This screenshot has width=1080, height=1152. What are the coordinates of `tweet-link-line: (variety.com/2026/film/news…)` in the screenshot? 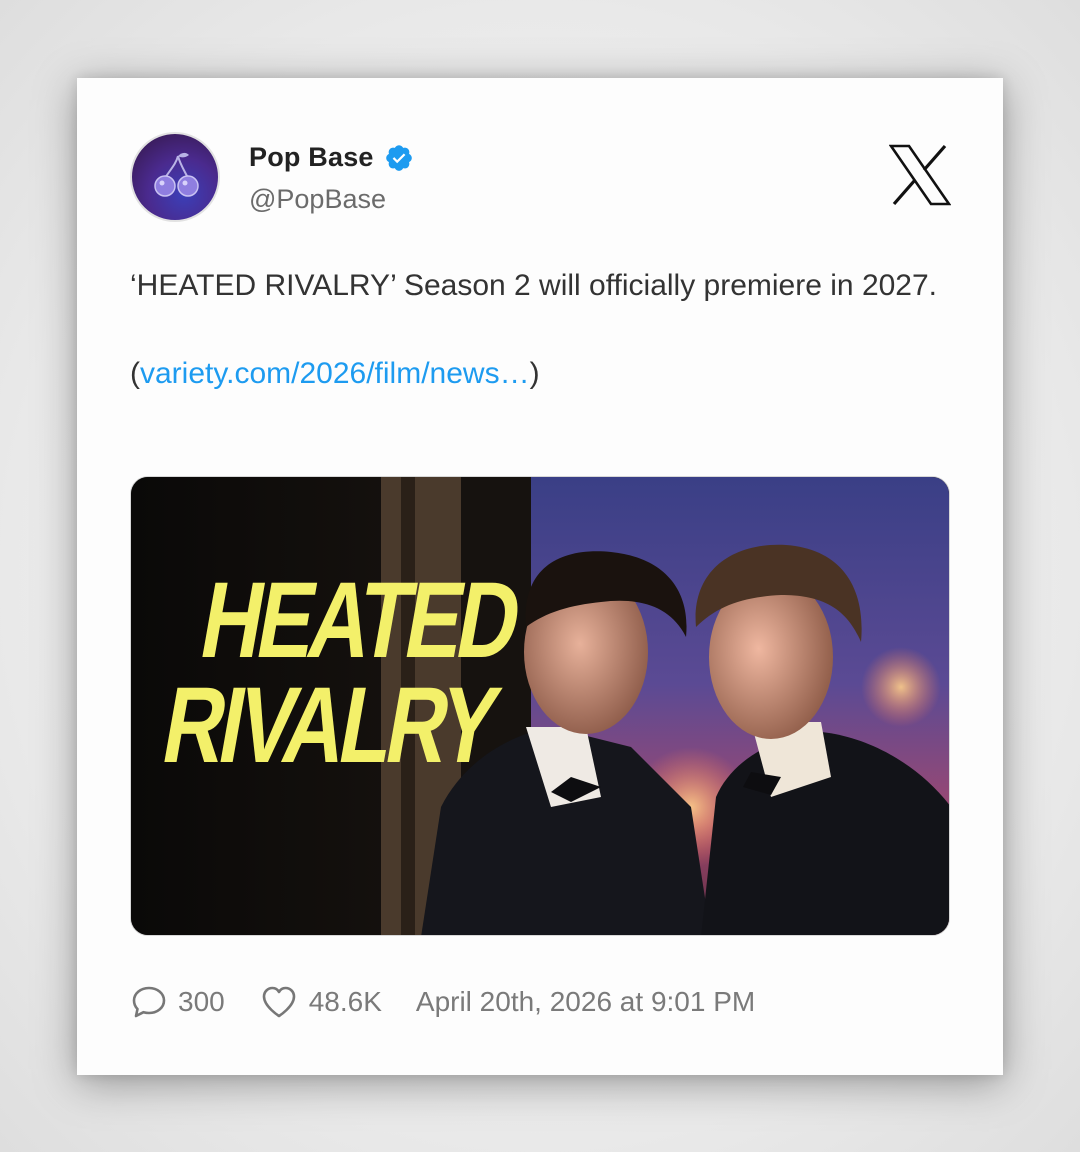 It's located at (540, 374).